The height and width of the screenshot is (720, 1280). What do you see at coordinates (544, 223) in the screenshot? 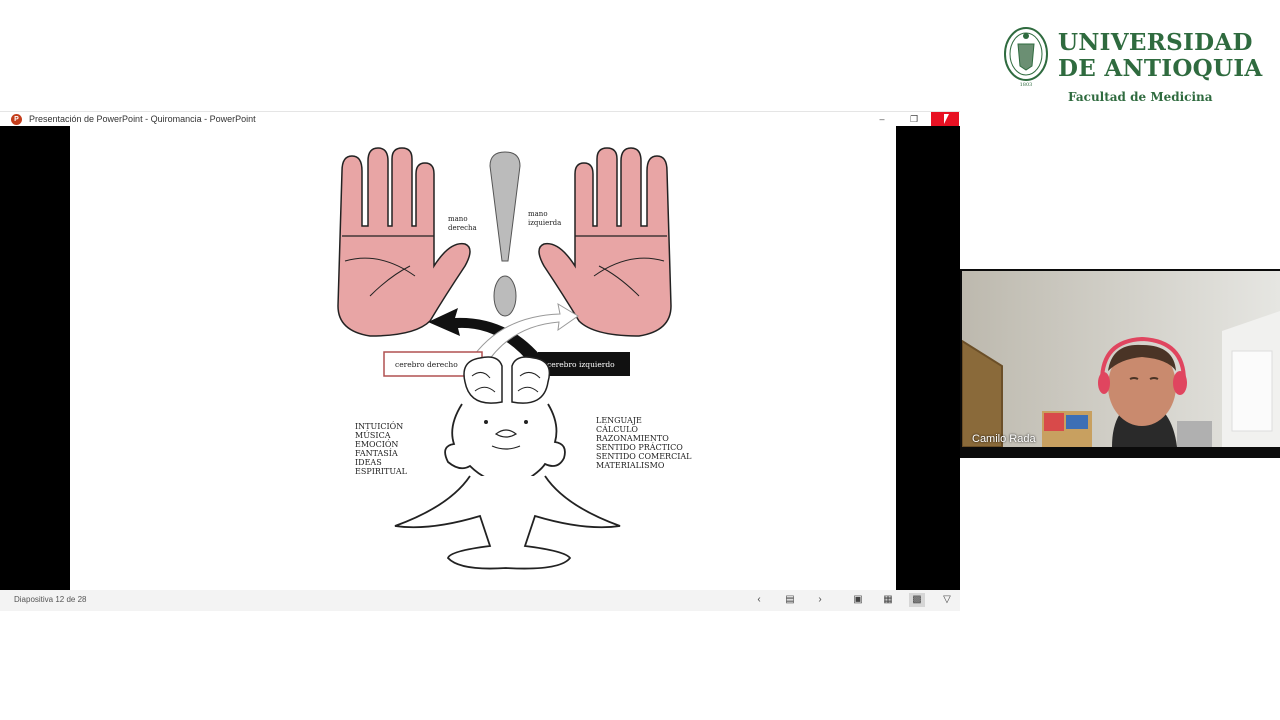
I see `left-hand-label-line2: izquierda` at bounding box center [544, 223].